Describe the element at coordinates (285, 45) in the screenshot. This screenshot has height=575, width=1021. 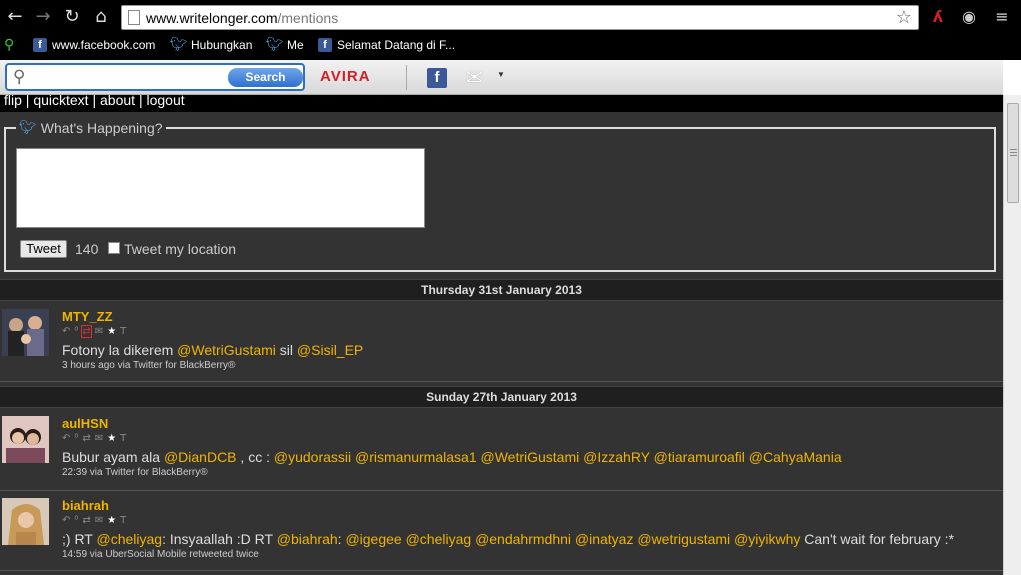
I see `bookmark-me: 🐦︎ Me` at that location.